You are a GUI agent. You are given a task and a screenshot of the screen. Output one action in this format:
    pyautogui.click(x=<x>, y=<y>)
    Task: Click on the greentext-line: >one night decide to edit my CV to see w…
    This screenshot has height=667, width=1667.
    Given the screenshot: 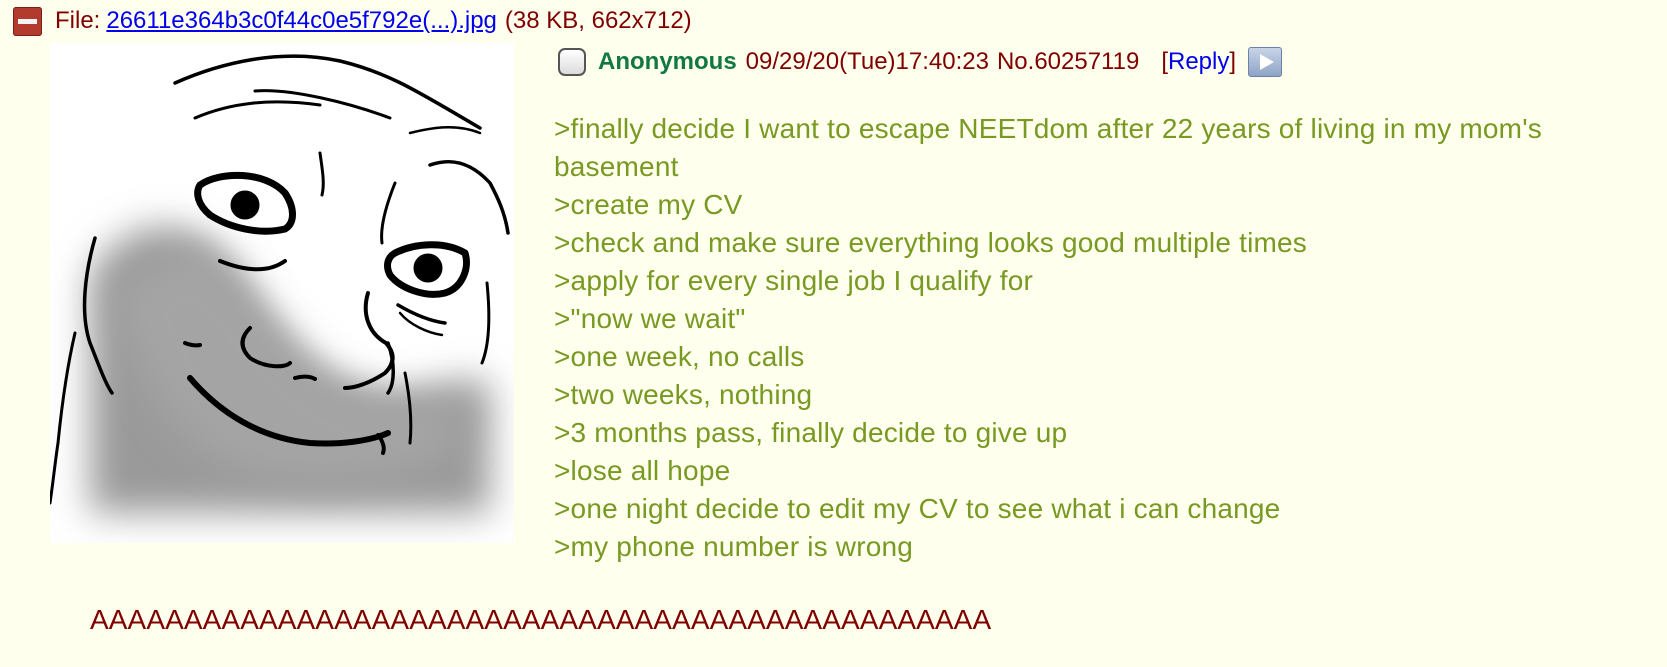 What is the action you would take?
    pyautogui.click(x=917, y=508)
    